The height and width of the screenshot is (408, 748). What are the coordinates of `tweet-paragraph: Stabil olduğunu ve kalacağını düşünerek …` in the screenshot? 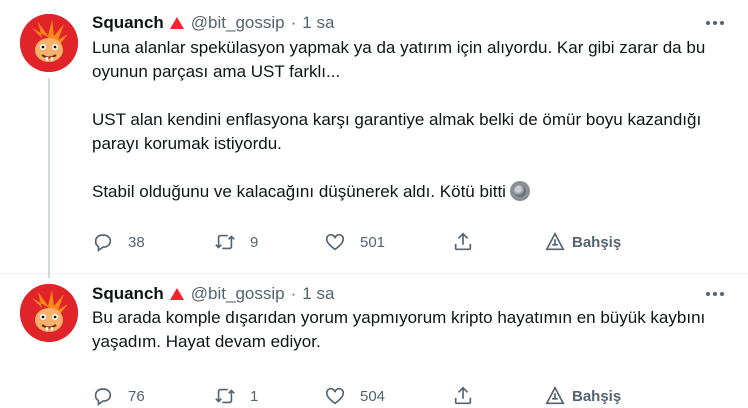 It's located at (407, 192).